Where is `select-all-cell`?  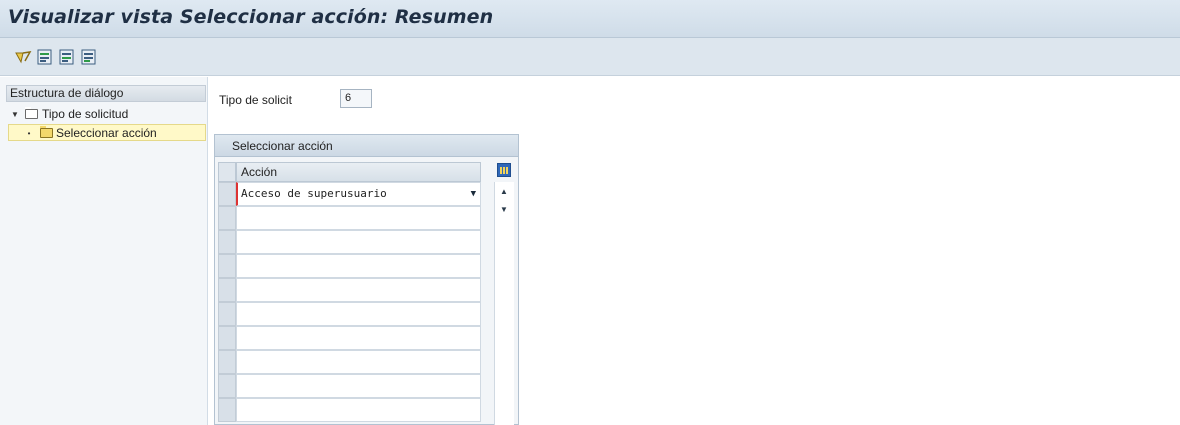
select-all-cell is located at coordinates (227, 172).